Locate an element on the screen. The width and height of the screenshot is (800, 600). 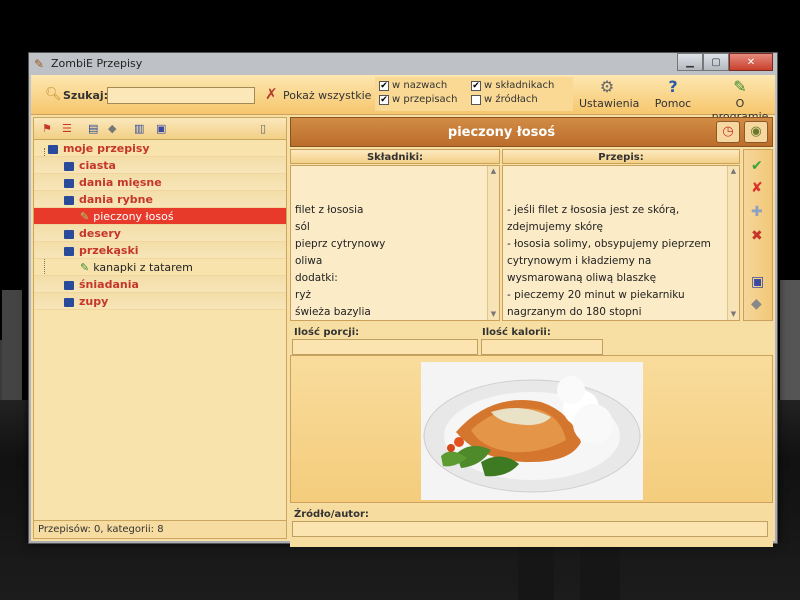
minimize-button: ▁ is located at coordinates (690, 62).